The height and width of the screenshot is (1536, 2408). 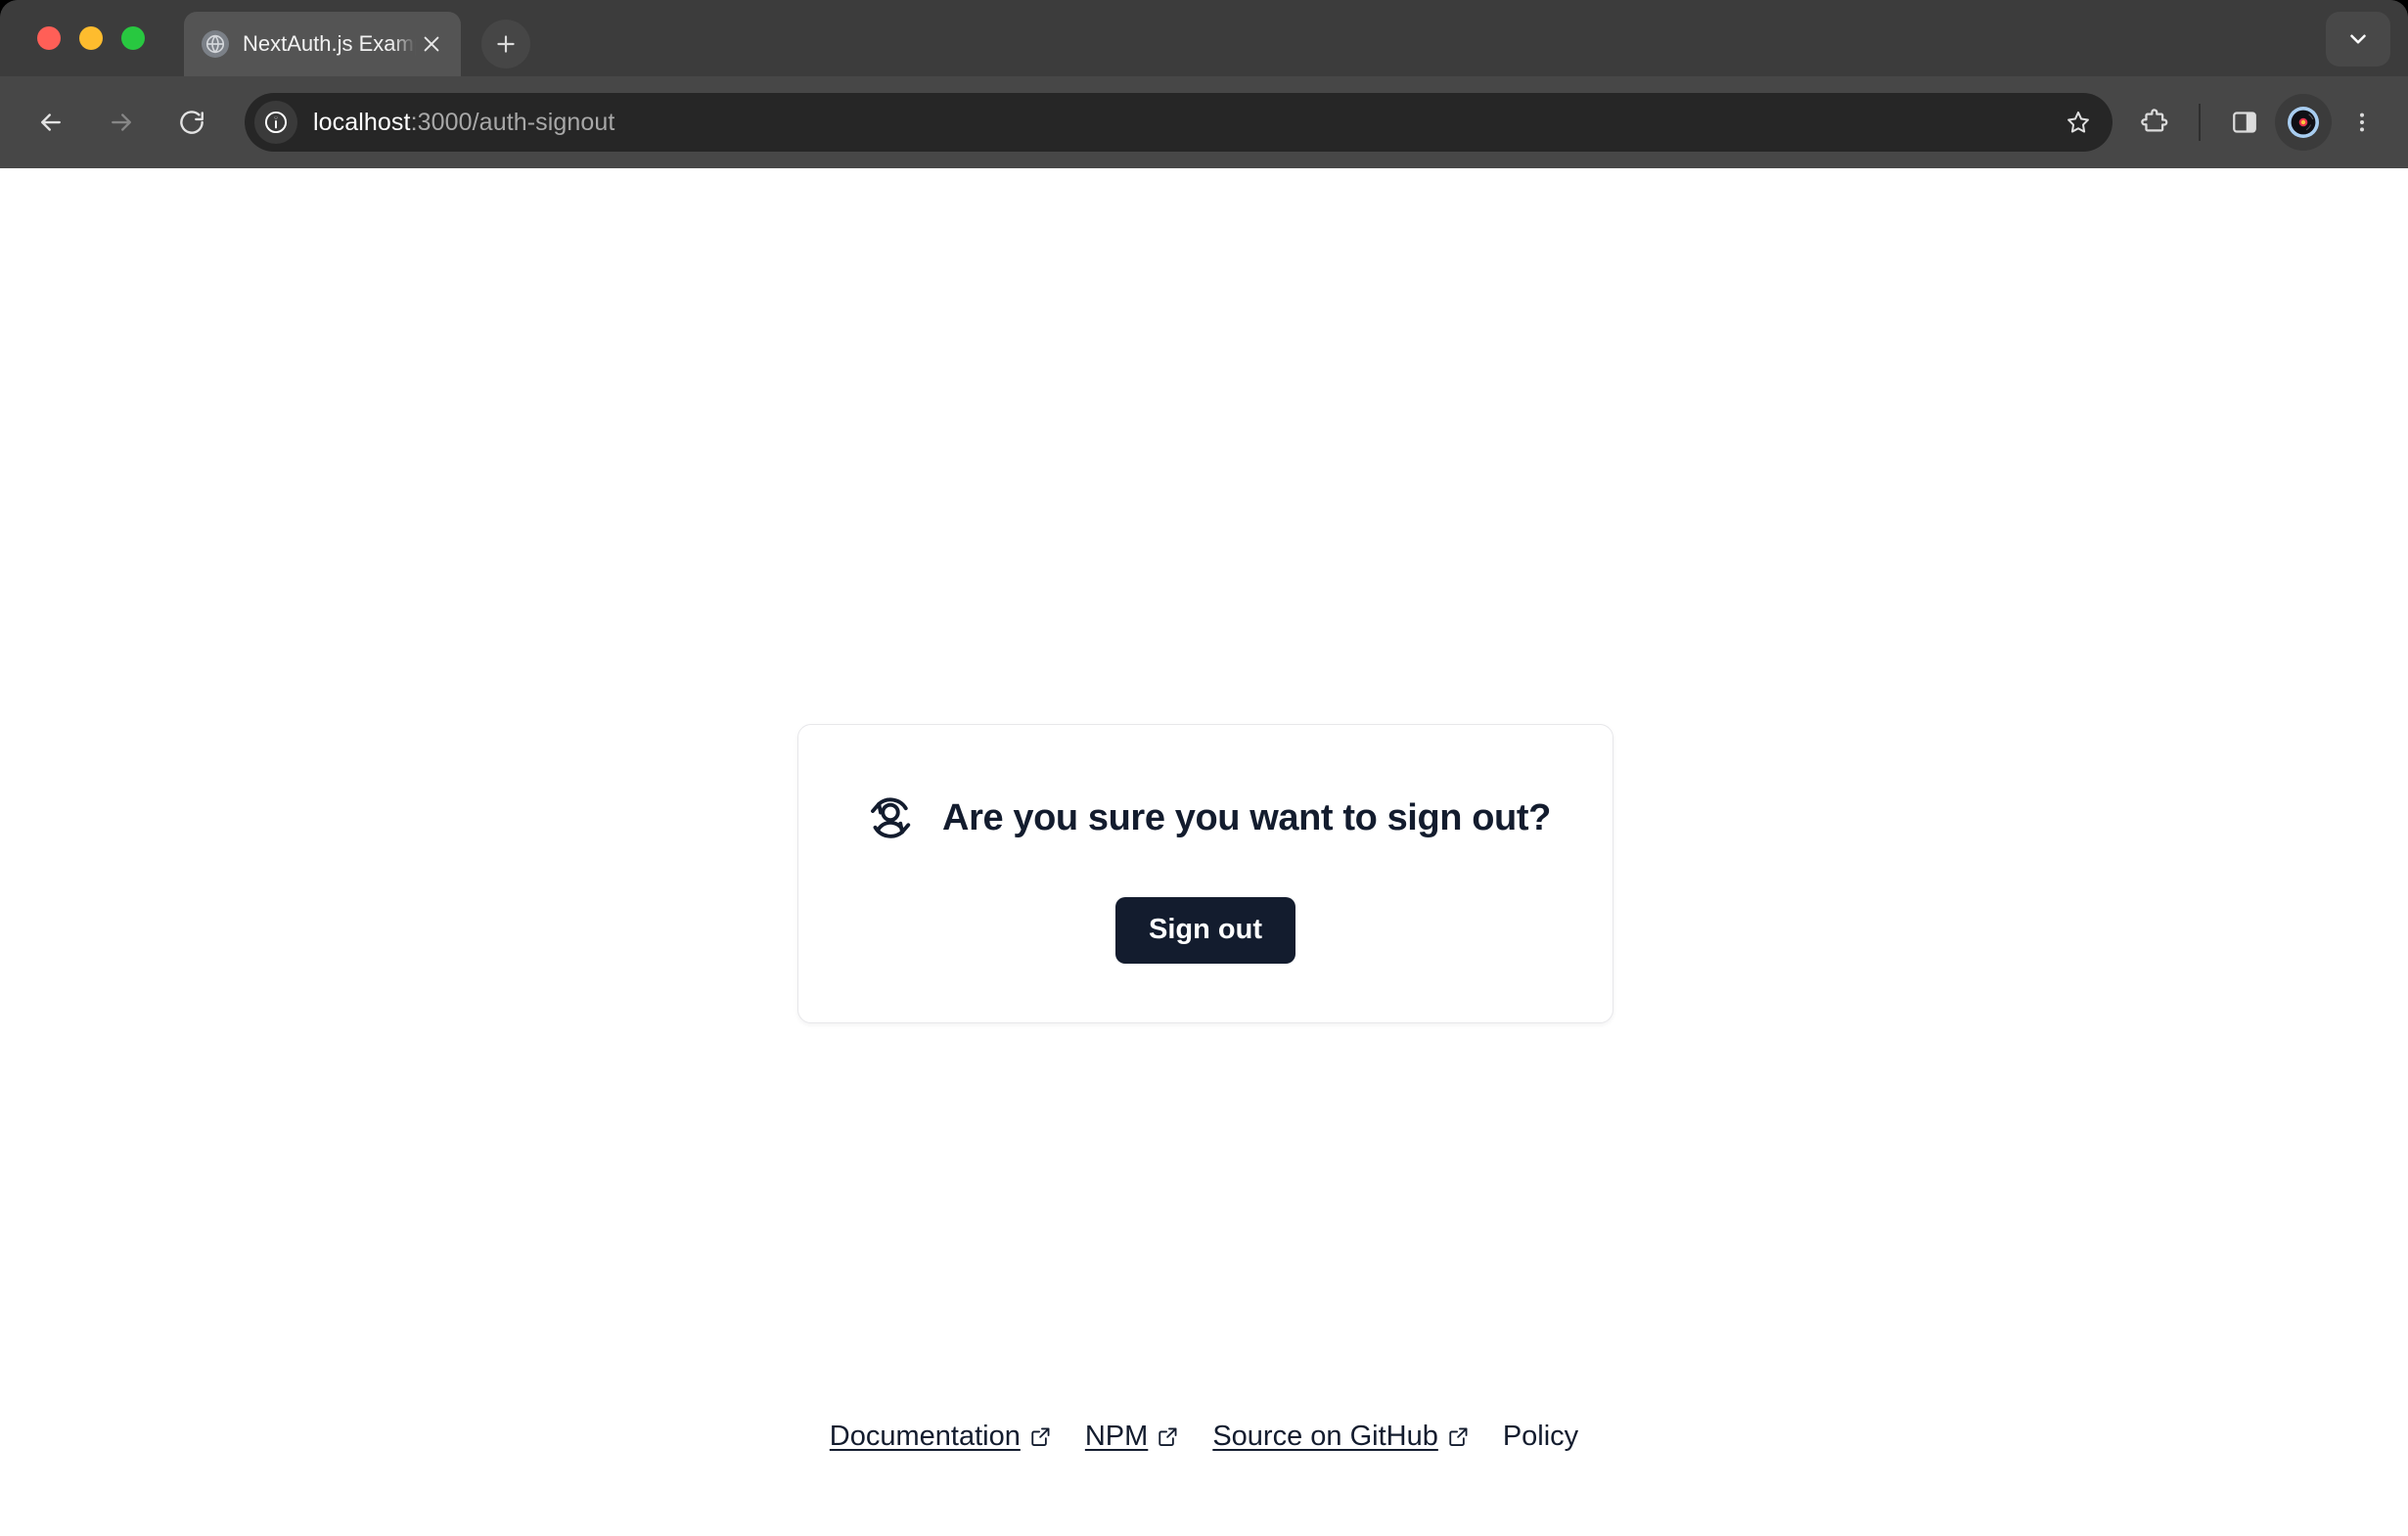 I want to click on window-close-button, so click(x=49, y=38).